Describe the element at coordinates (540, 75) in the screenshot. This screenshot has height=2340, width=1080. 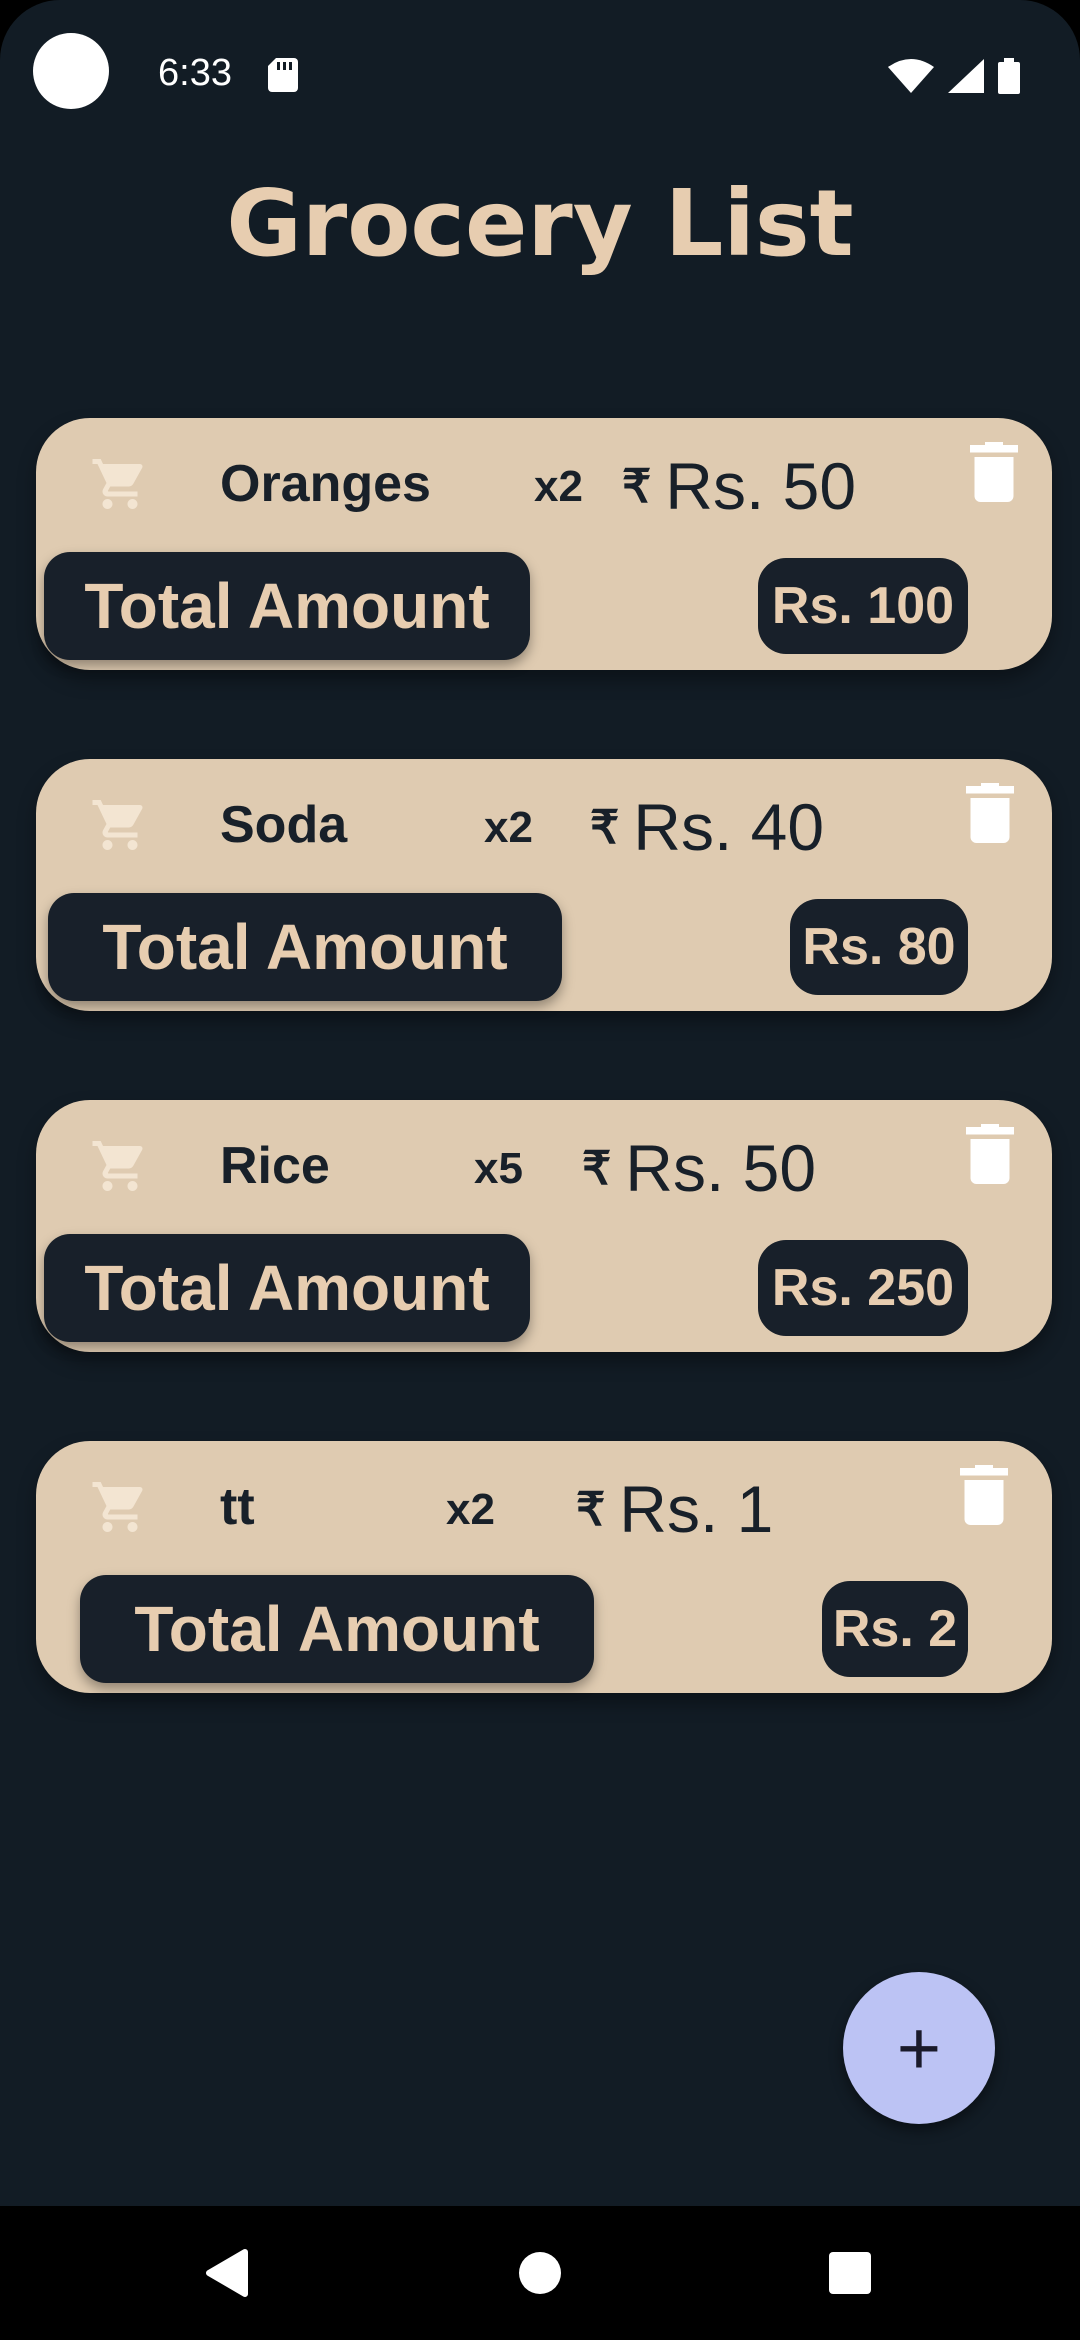
I see `status-bar: 6:33` at that location.